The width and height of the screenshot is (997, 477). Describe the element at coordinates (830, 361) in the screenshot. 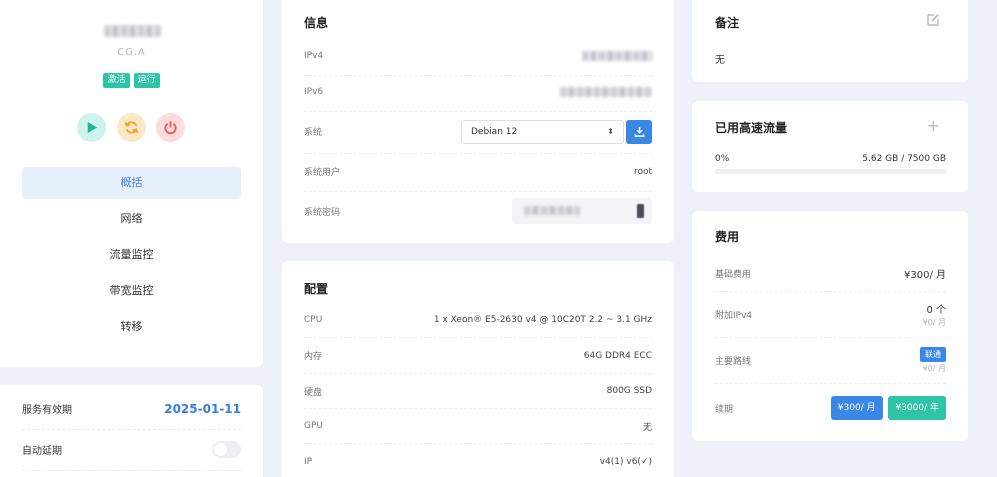

I see `main-route-row: 主要路线 联通 ¥0/ 月` at that location.